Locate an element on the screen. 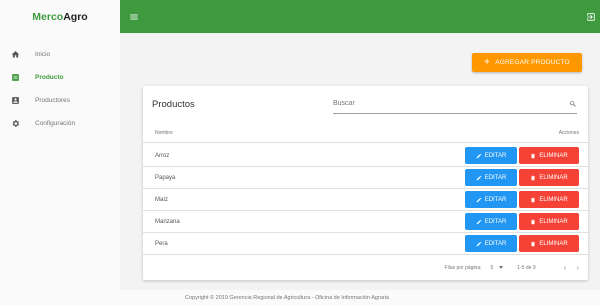 Image resolution: width=600 pixels, height=305 pixels. sidebar-item-label: Configuración is located at coordinates (55, 123).